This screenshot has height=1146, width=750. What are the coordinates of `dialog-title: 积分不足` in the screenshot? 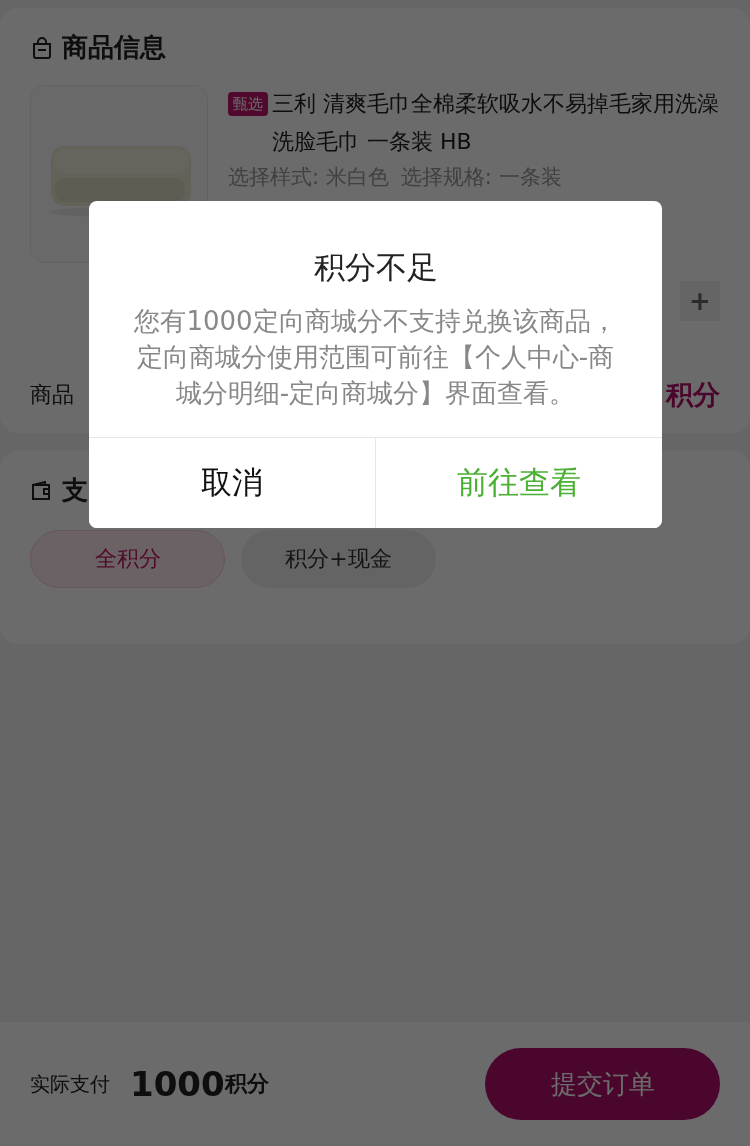 It's located at (375, 267).